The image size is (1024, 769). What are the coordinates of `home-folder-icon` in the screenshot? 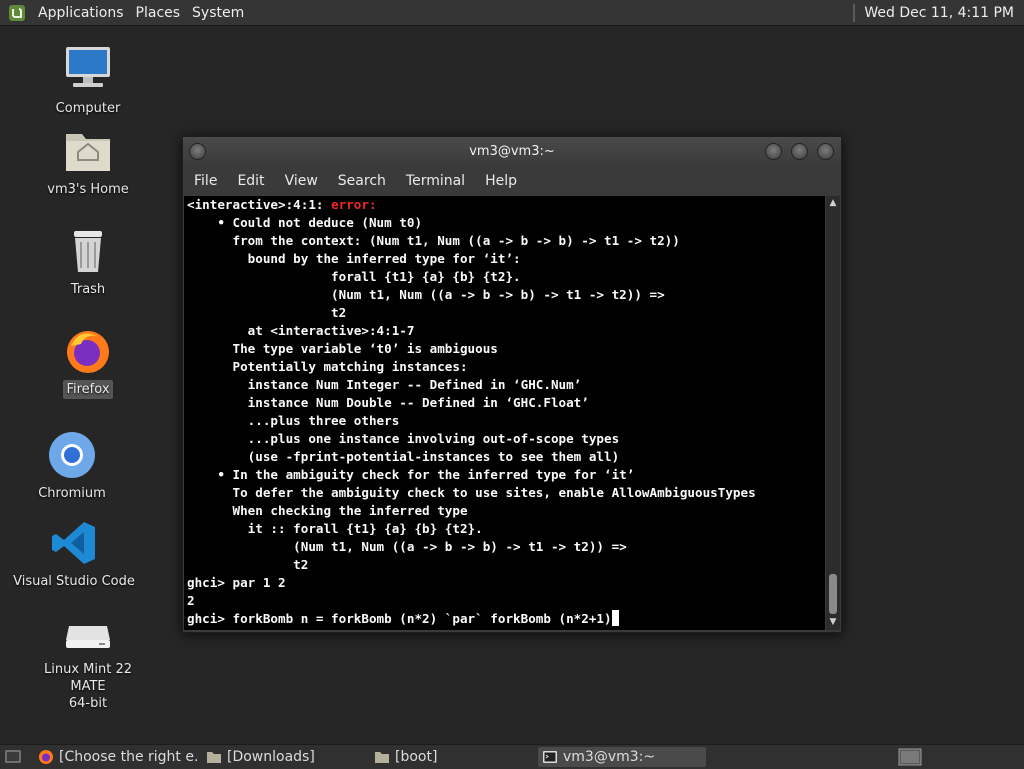 It's located at (88, 152).